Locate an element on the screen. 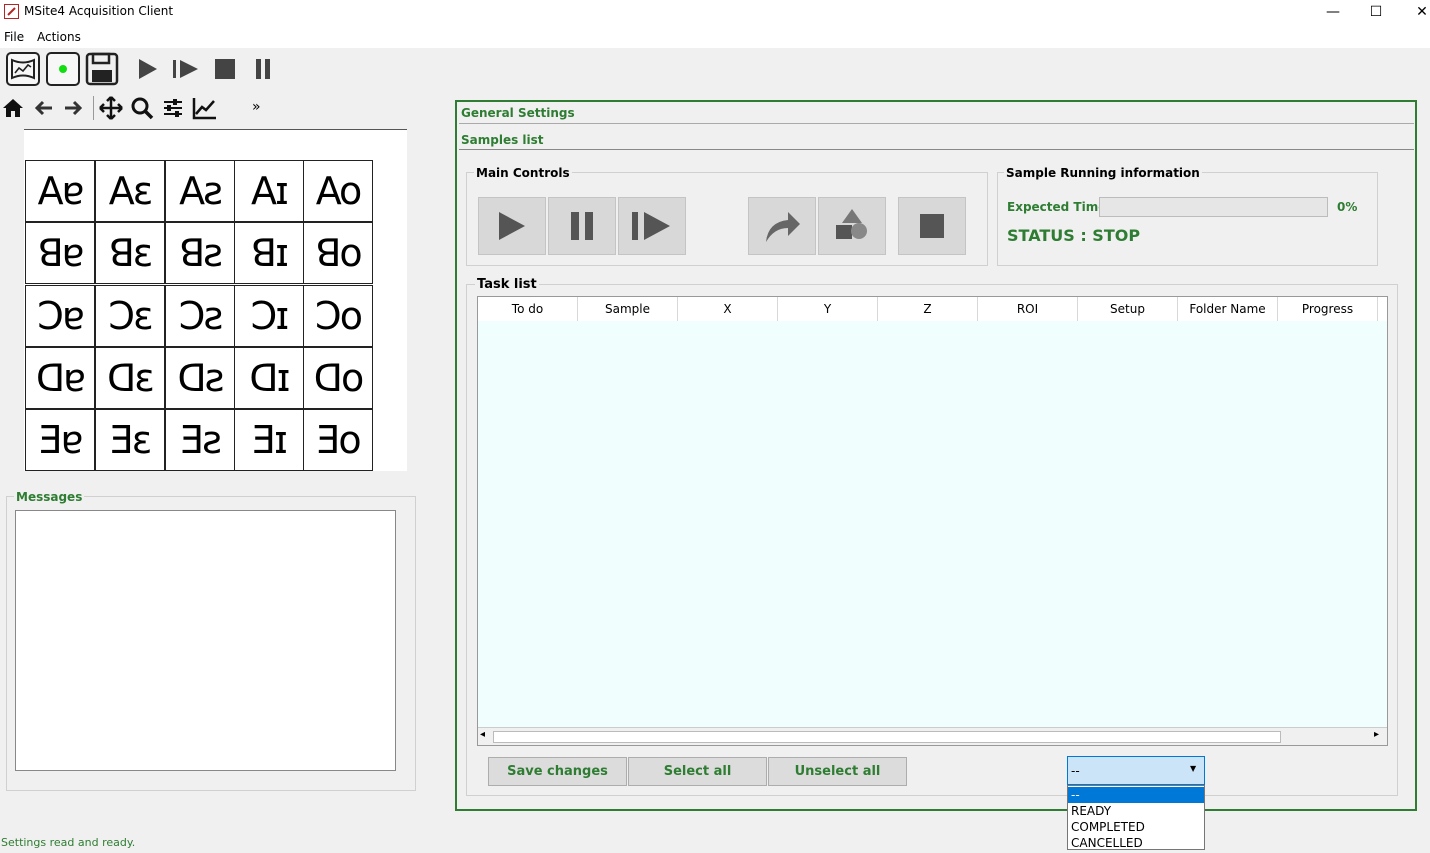  pause-button is located at coordinates (582, 226).